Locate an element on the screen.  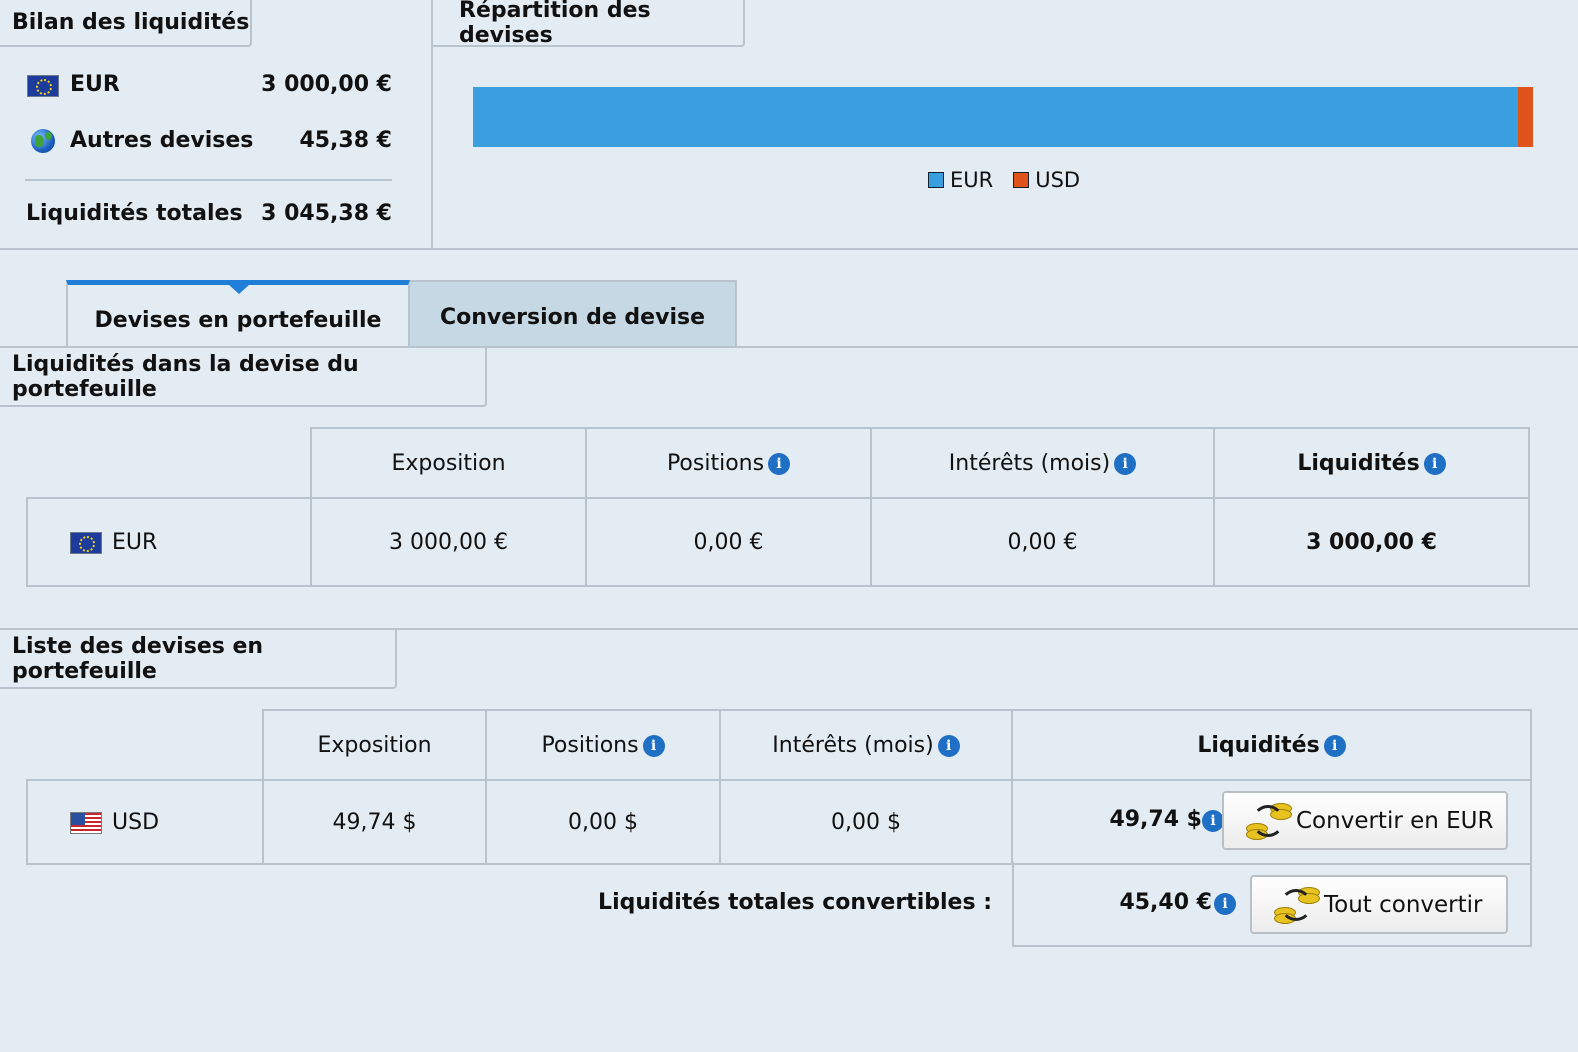
tab-conversion-de-devise: Conversion de devise is located at coordinates (573, 314).